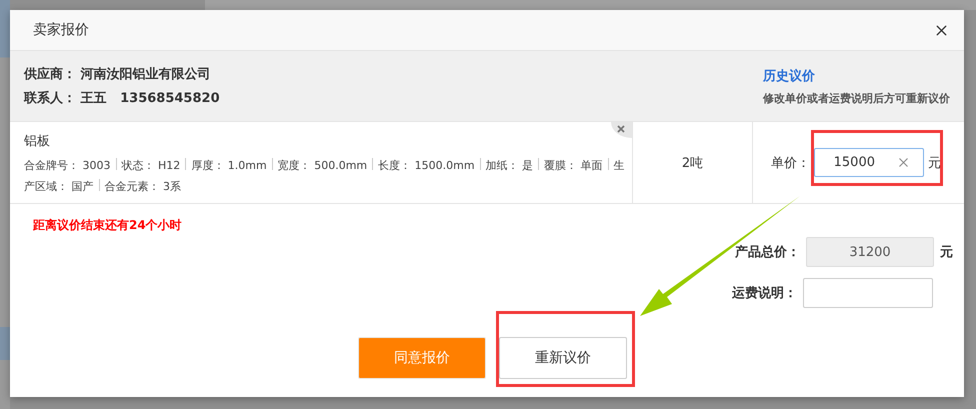  I want to click on total-field: 31200, so click(870, 252).